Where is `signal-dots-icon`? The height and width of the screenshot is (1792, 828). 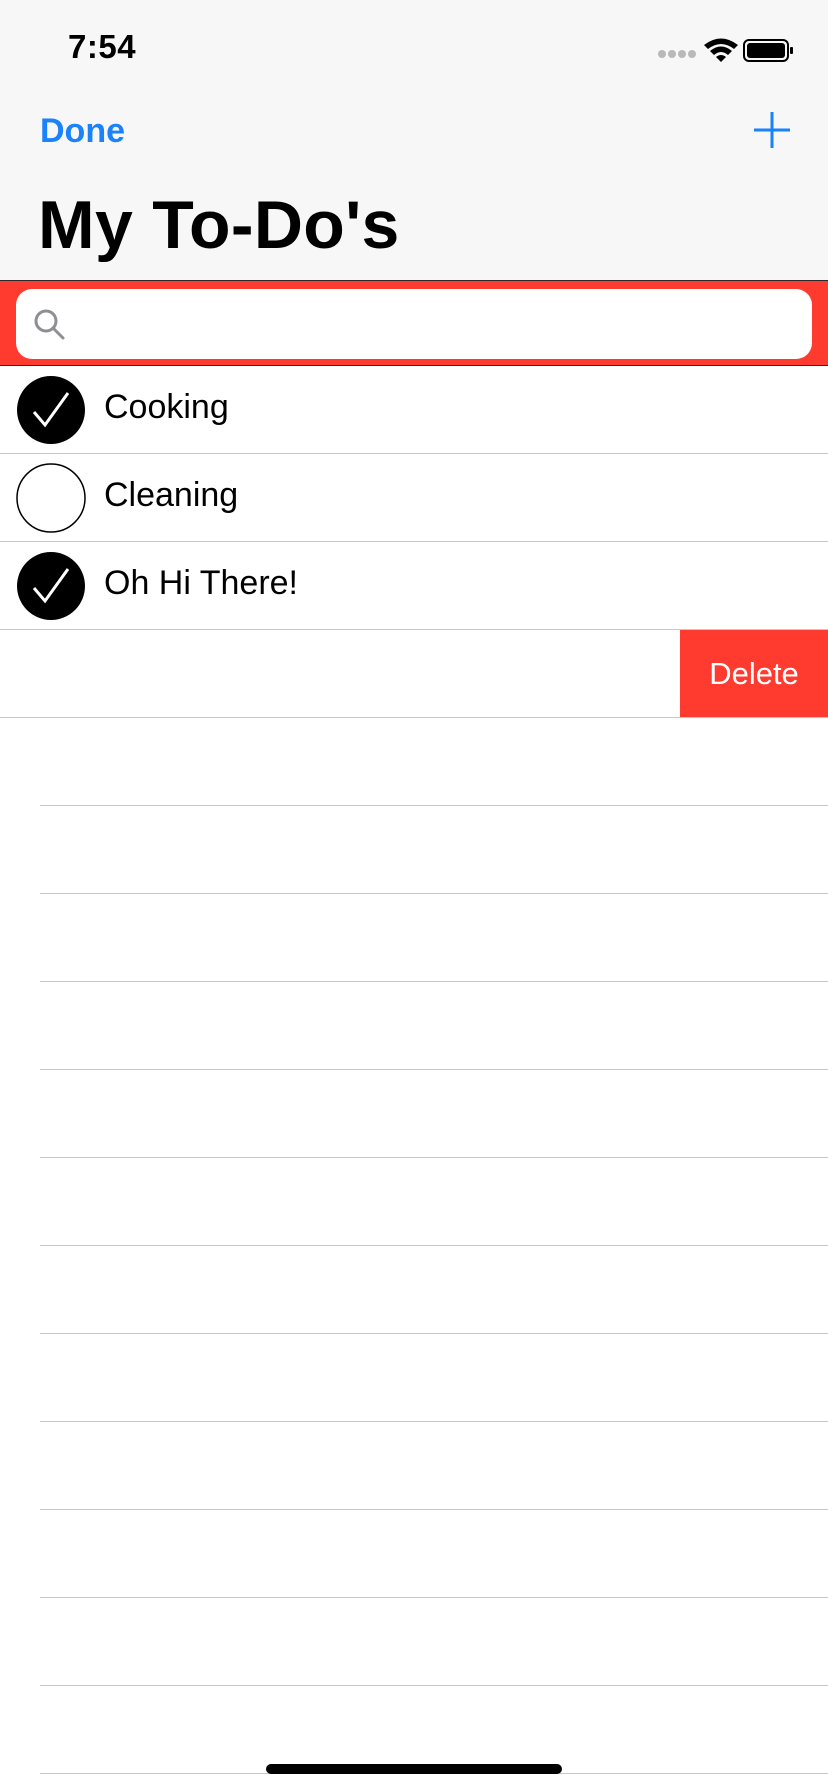 signal-dots-icon is located at coordinates (677, 54).